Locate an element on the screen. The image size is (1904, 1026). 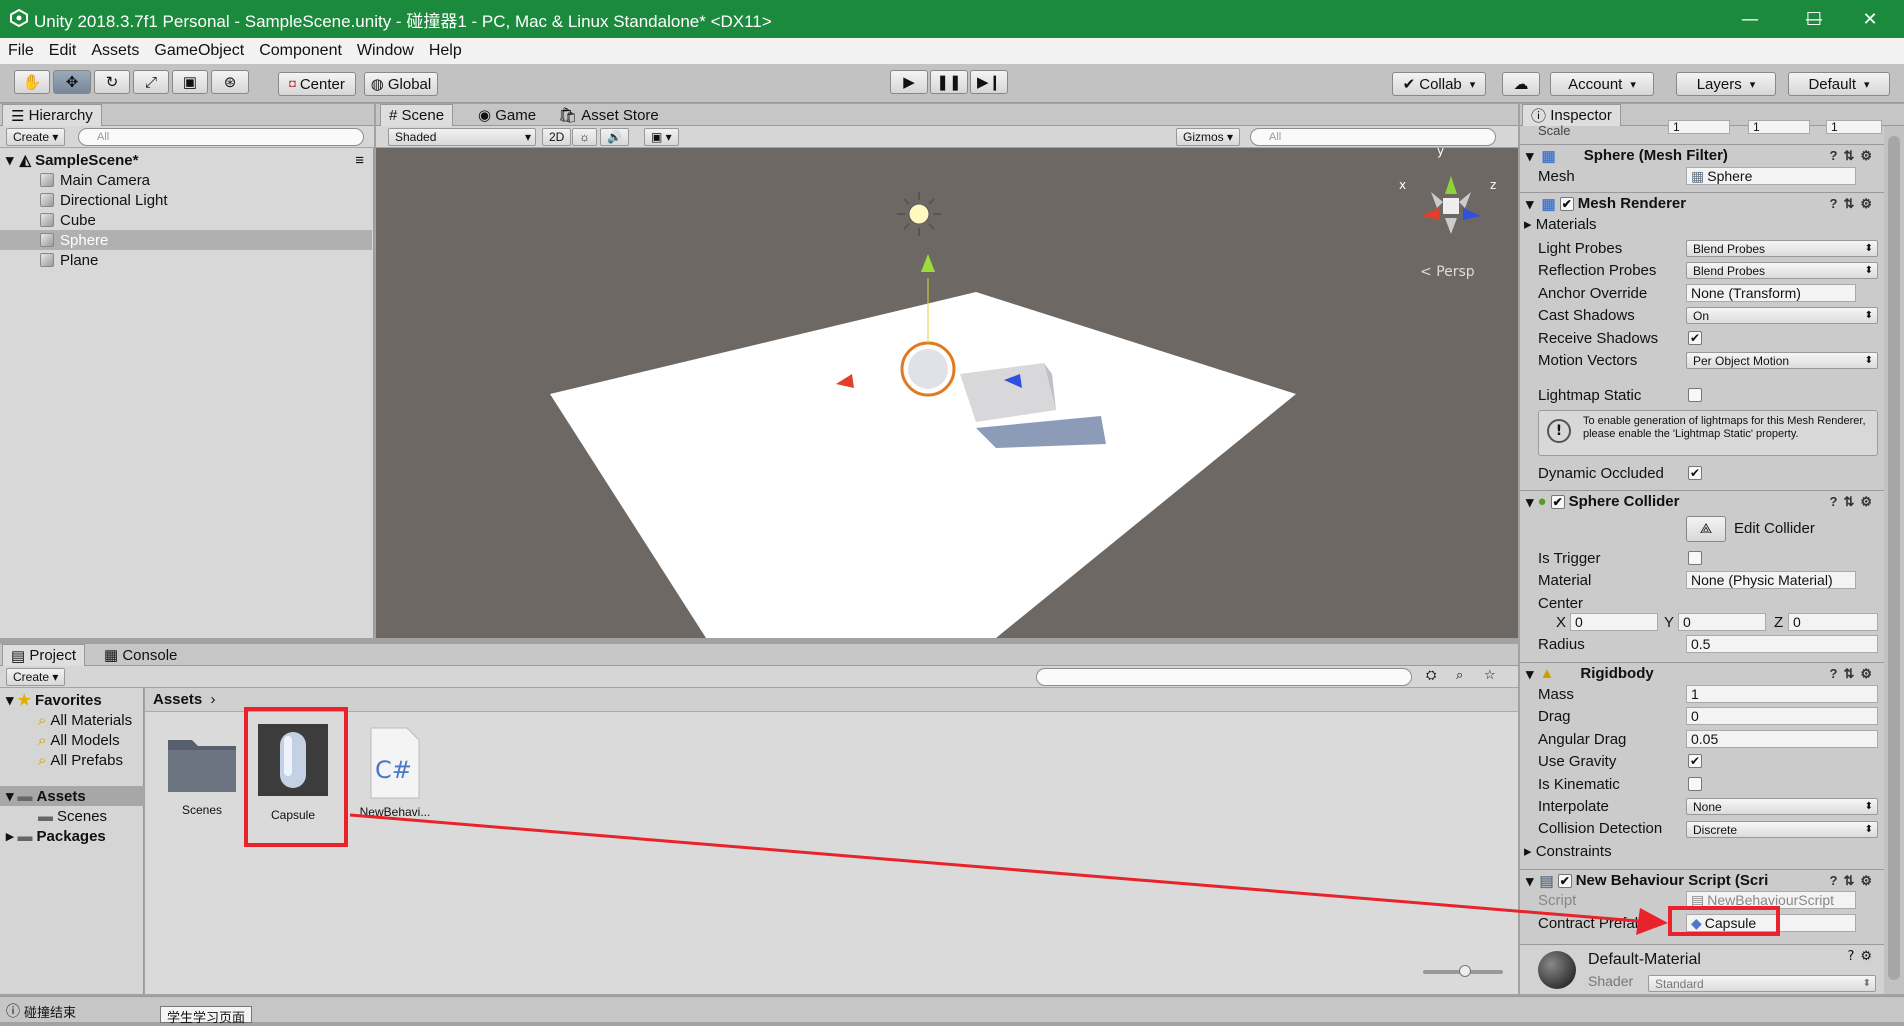
inspector-scrollbar is located at coordinates (1894, 560).